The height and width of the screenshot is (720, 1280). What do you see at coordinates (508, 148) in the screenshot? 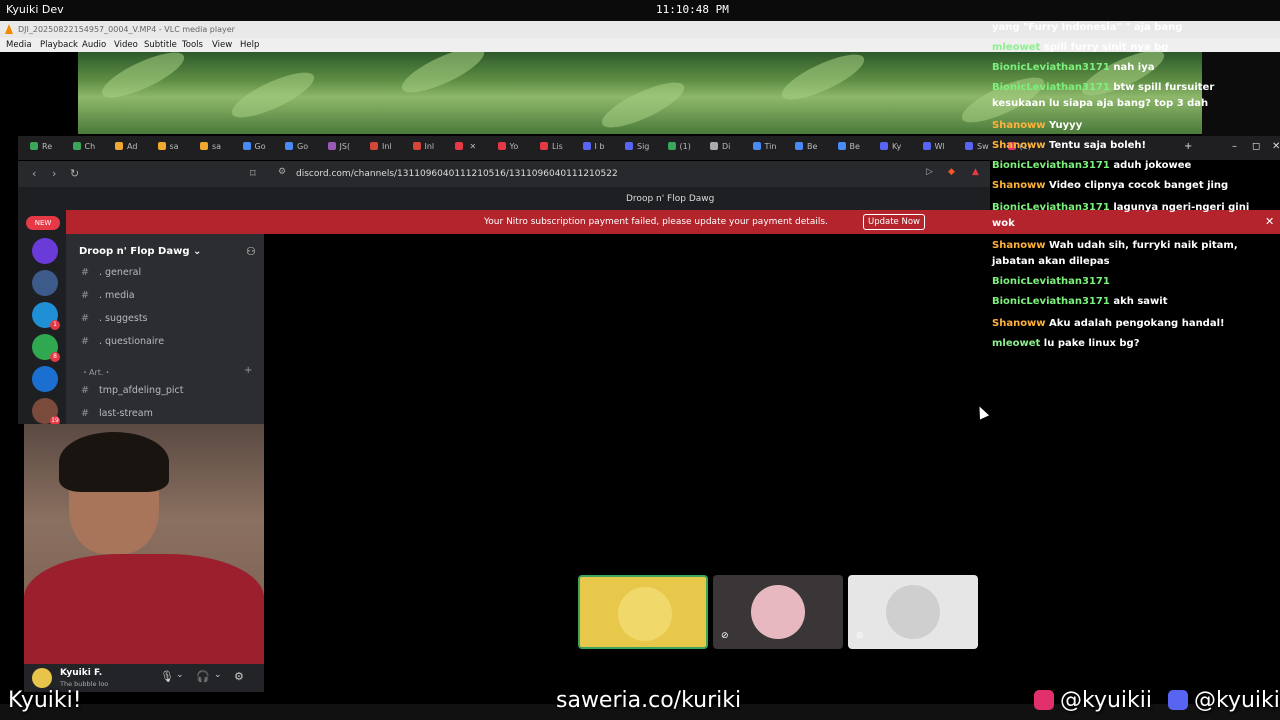
I see `browser-tab: Yo` at bounding box center [508, 148].